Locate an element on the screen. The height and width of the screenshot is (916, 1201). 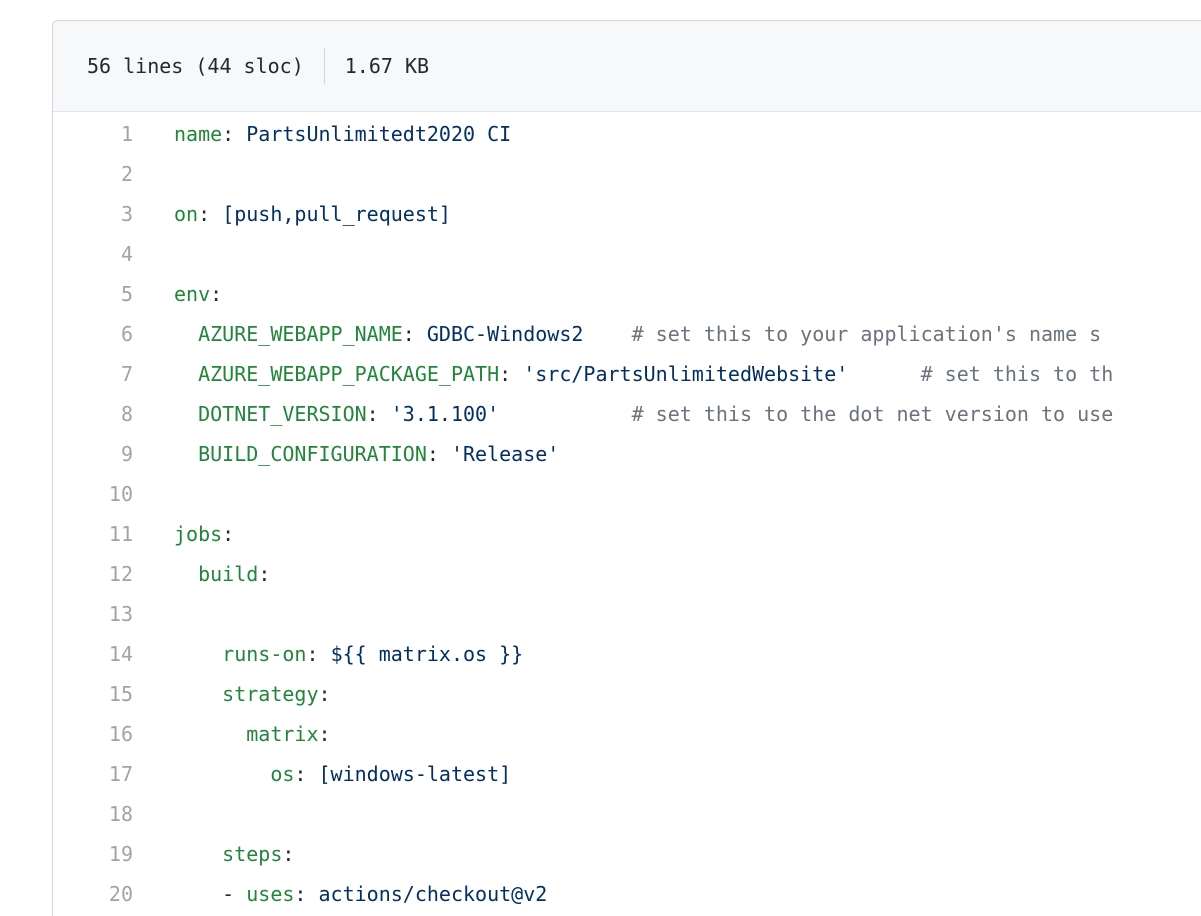
line-content: strategy: is located at coordinates (231, 694).